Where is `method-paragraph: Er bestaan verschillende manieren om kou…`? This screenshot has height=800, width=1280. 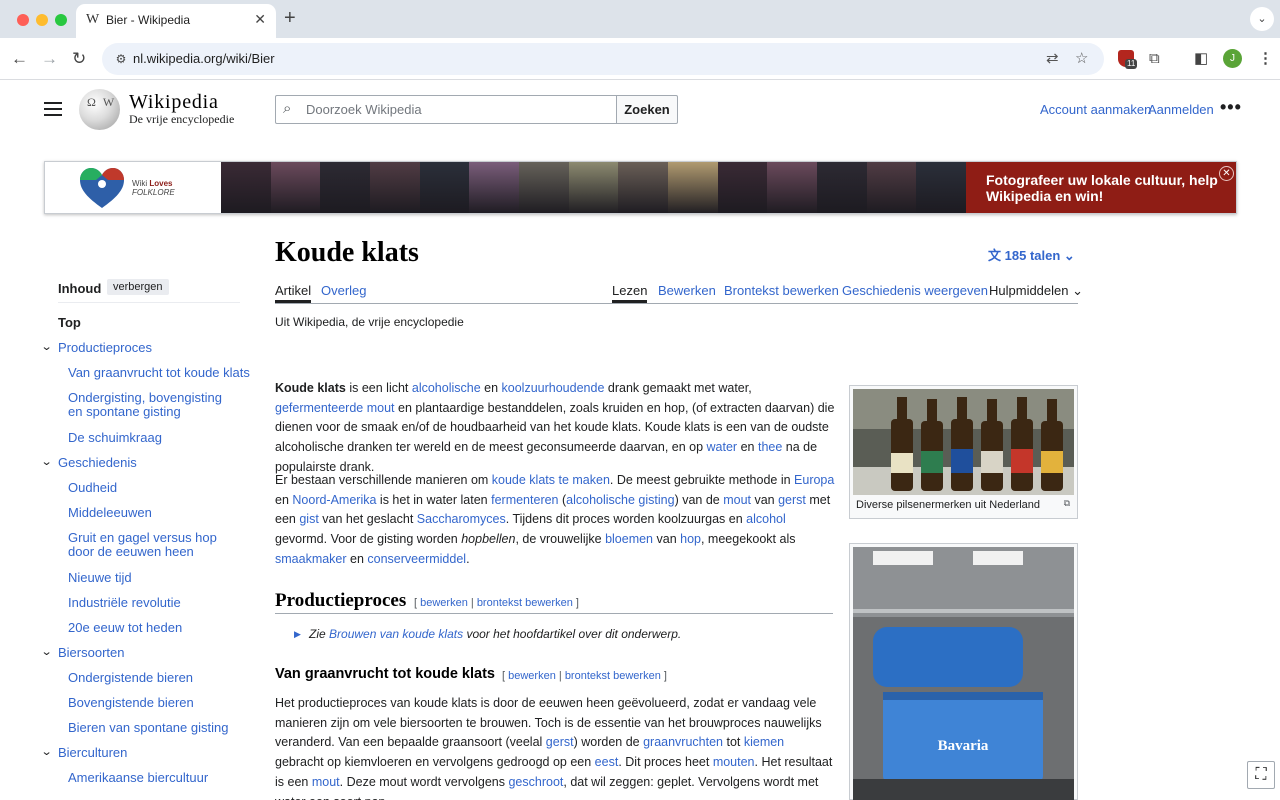 method-paragraph: Er bestaan verschillende manieren om kou… is located at coordinates (555, 519).